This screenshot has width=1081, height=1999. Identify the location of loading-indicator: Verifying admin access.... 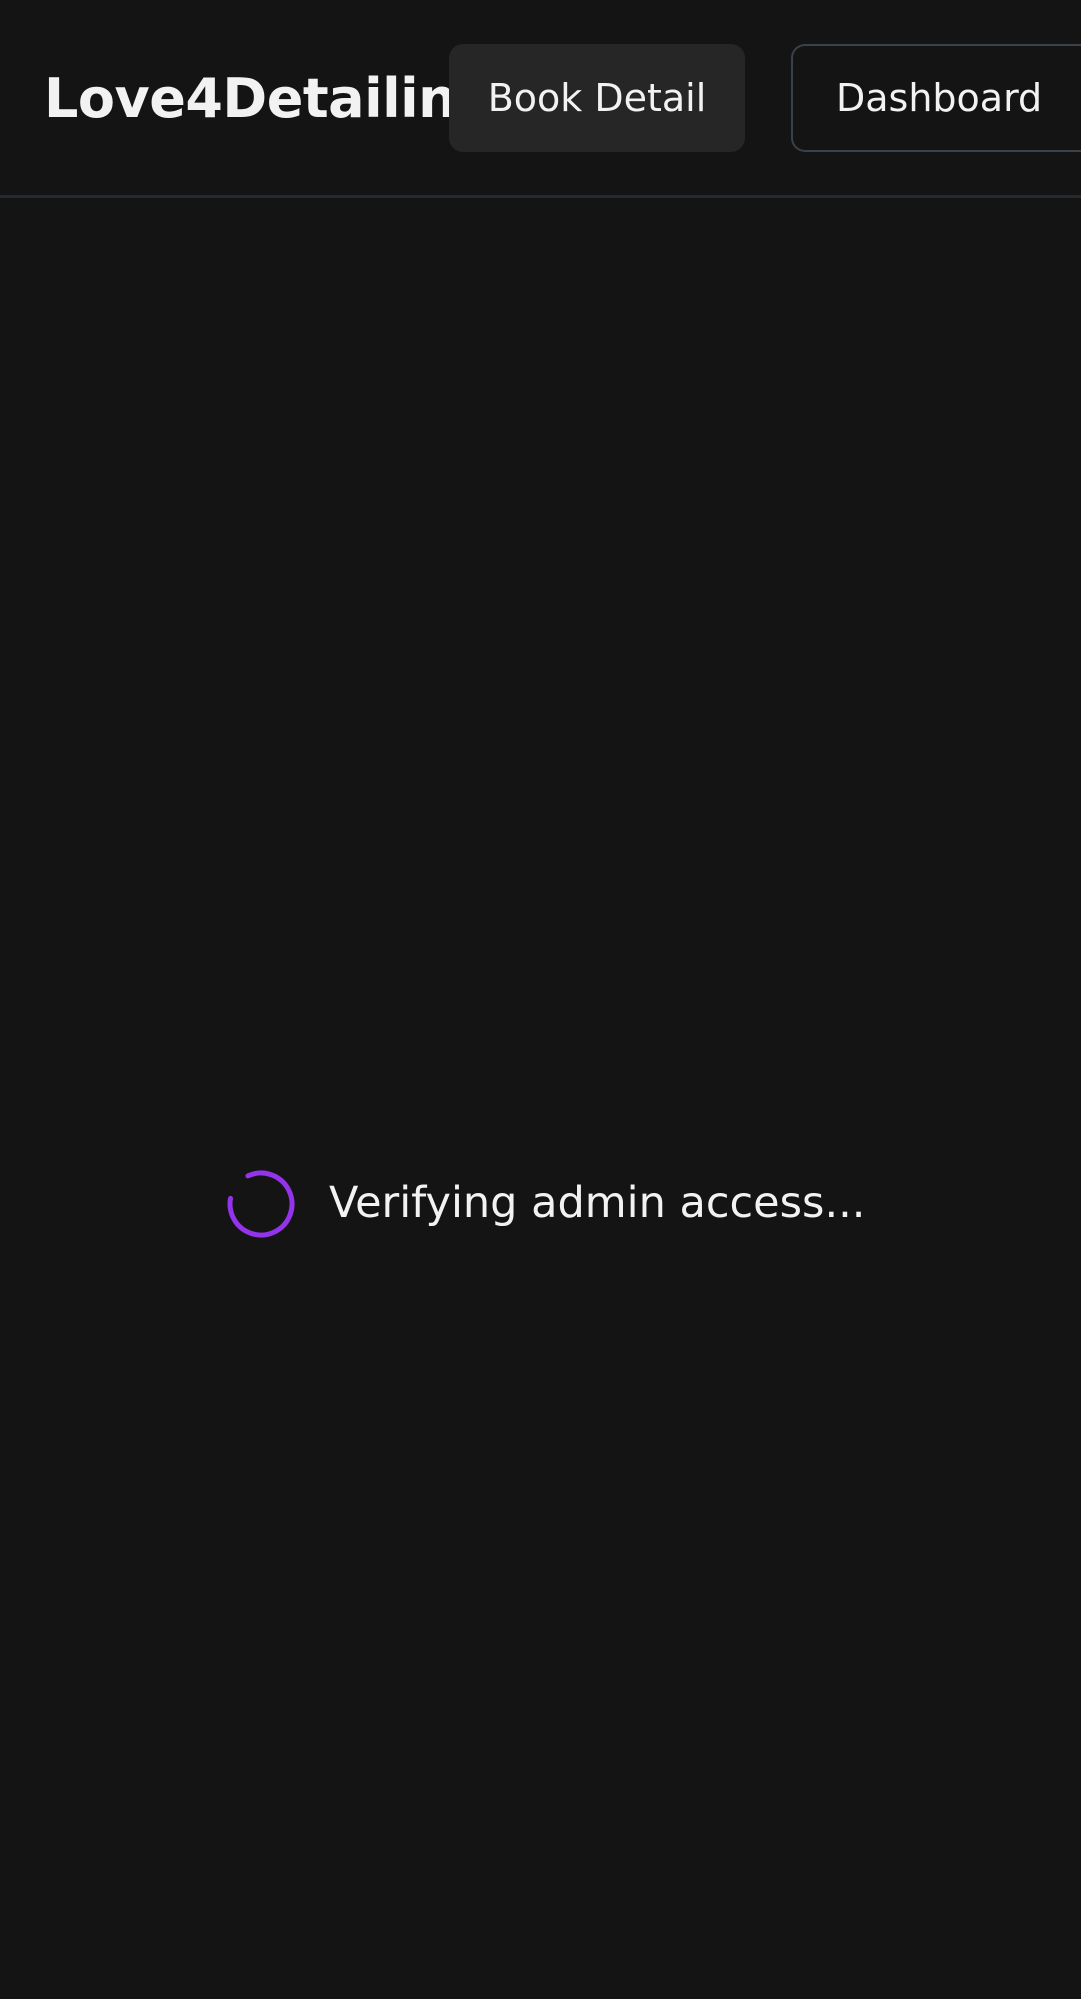
(540, 1203).